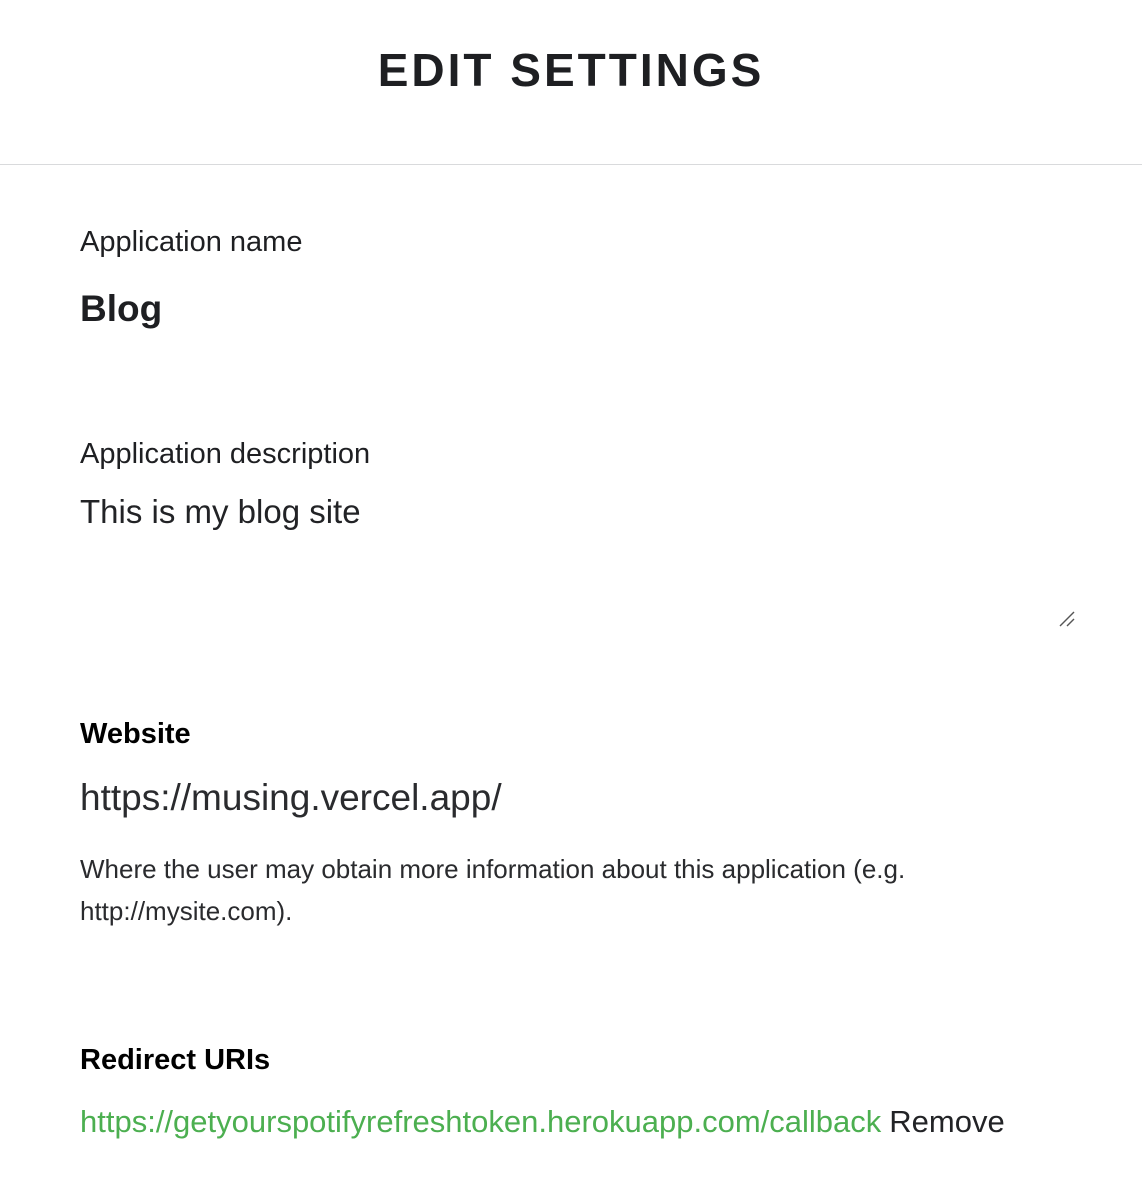 The height and width of the screenshot is (1194, 1142). Describe the element at coordinates (135, 734) in the screenshot. I see `website-label: Website` at that location.